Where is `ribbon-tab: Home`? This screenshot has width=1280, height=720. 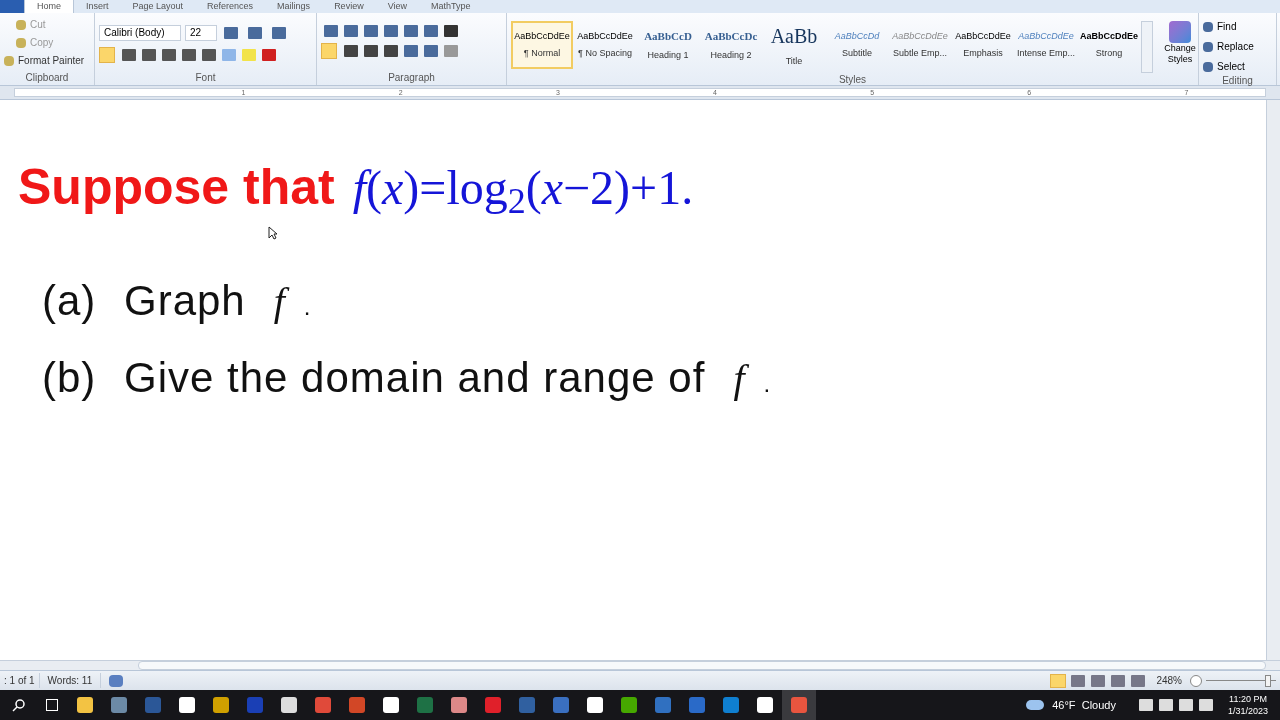 ribbon-tab: Home is located at coordinates (49, 6).